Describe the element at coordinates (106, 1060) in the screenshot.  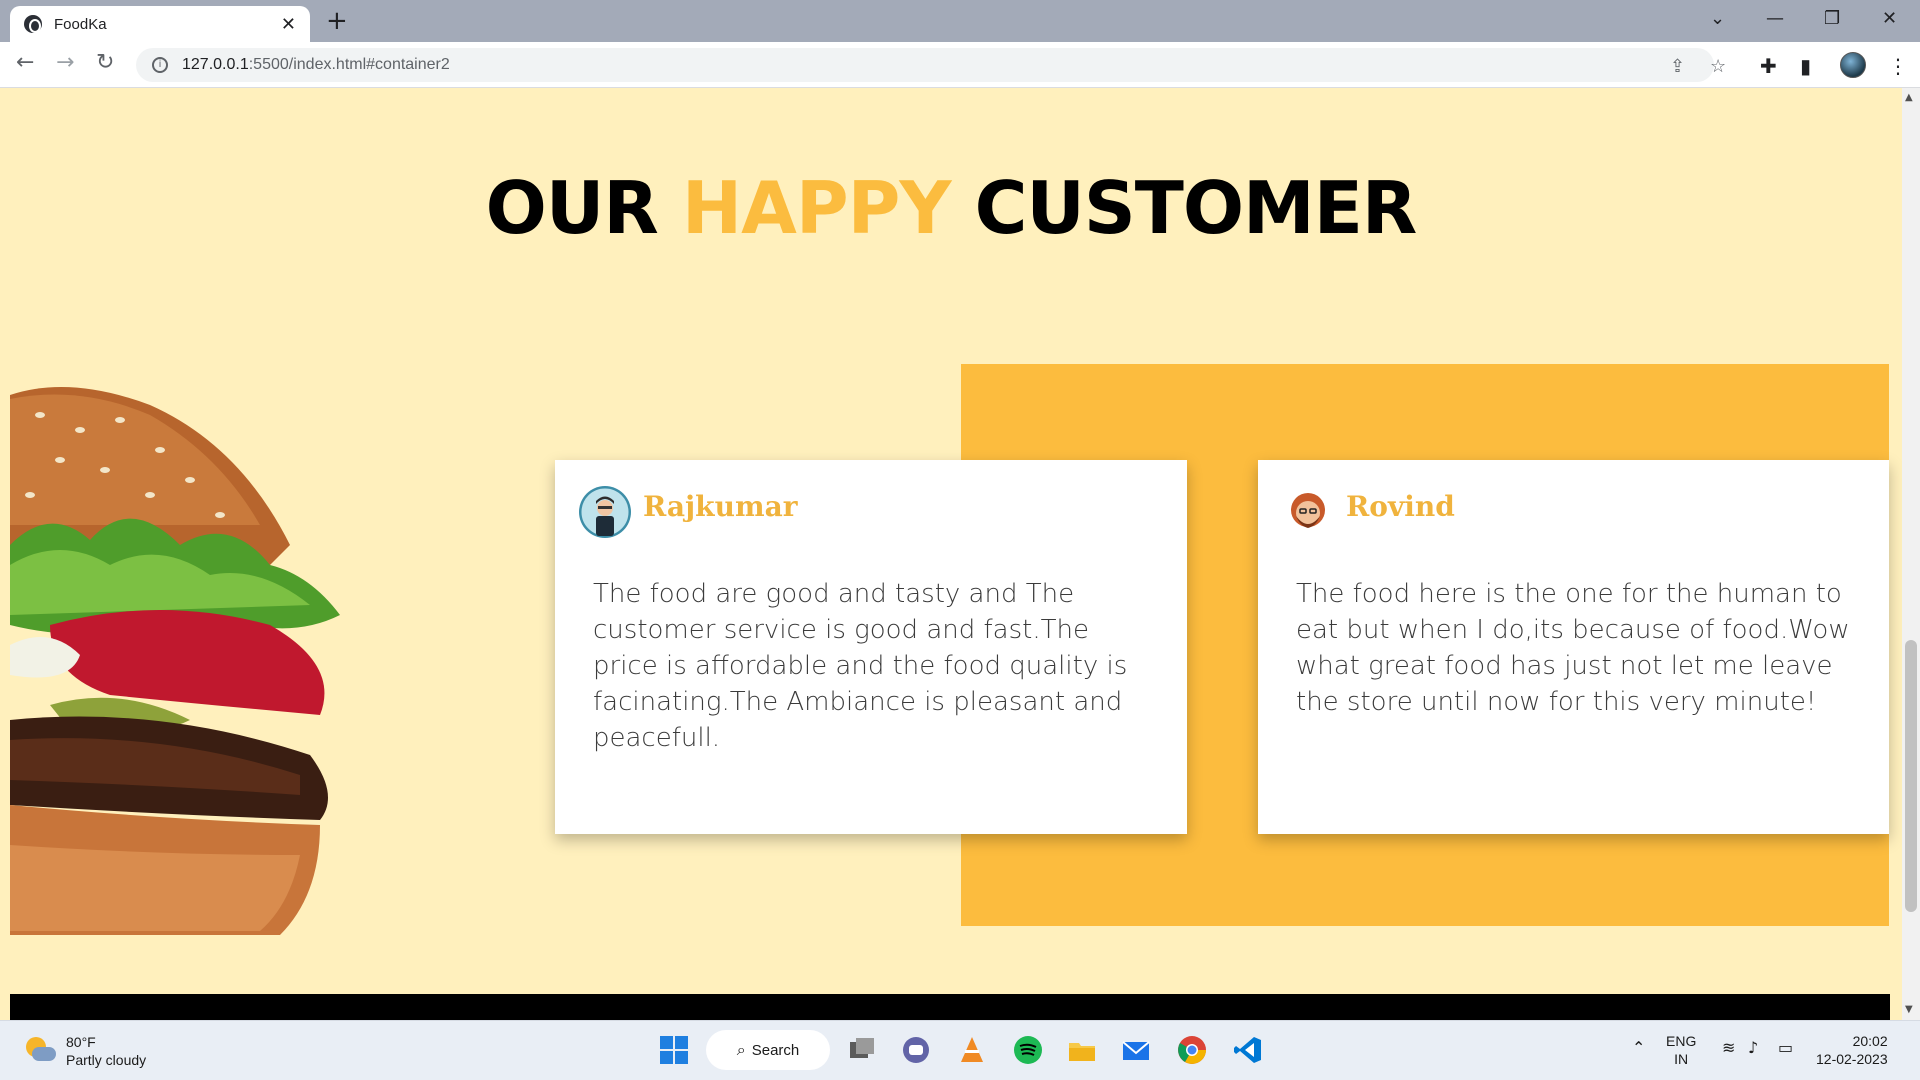
I see `weather-description: Partly cloudy` at that location.